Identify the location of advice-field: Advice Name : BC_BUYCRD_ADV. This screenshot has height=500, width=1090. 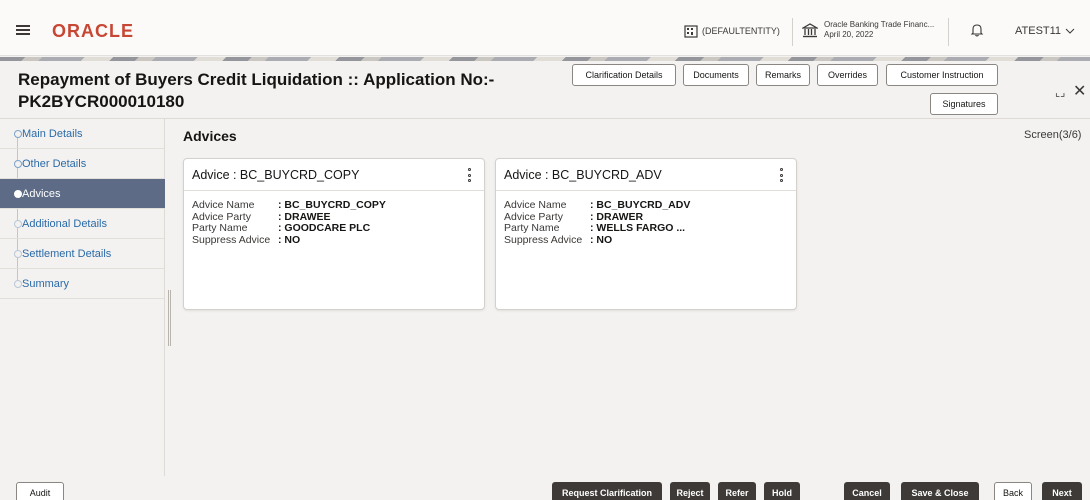
(646, 205).